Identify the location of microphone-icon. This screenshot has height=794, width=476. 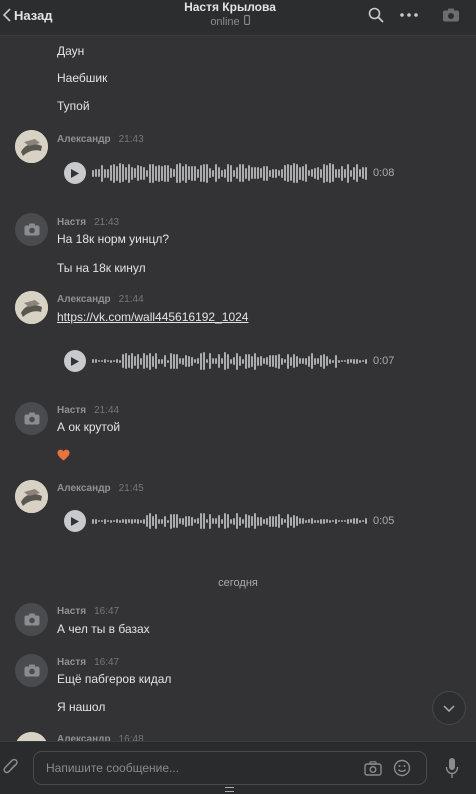
(452, 768).